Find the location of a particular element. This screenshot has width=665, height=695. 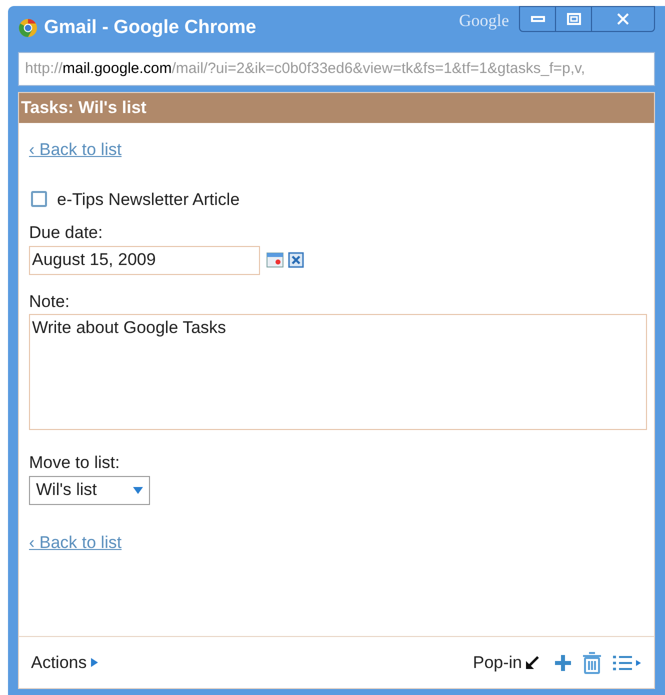

due-date-field: August 15, 2009 is located at coordinates (144, 260).